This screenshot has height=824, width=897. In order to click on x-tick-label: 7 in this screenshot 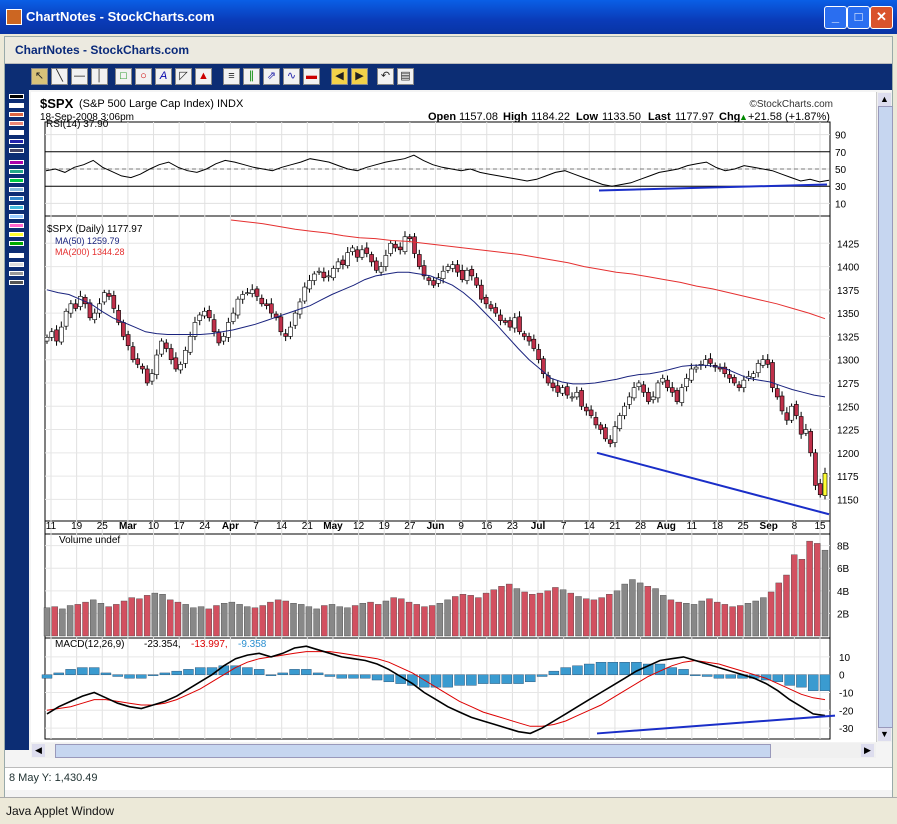, I will do `click(256, 526)`.